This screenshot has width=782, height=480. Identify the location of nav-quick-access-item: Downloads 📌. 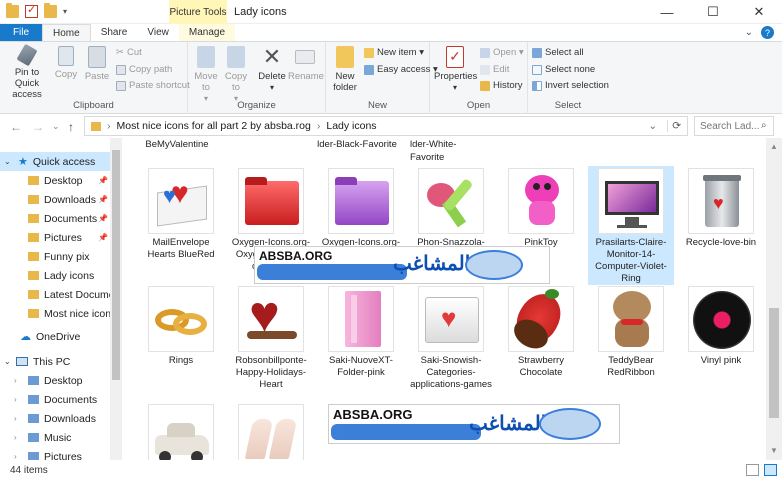
(61, 199).